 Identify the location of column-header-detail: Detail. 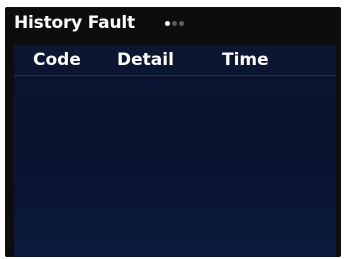
(145, 60).